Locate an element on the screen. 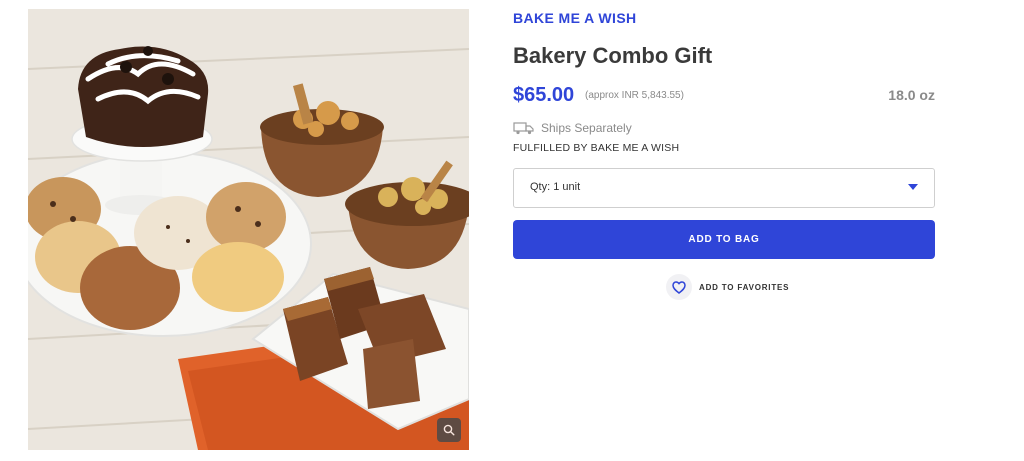  quantity-value: Qty: 1 unit is located at coordinates (555, 187).